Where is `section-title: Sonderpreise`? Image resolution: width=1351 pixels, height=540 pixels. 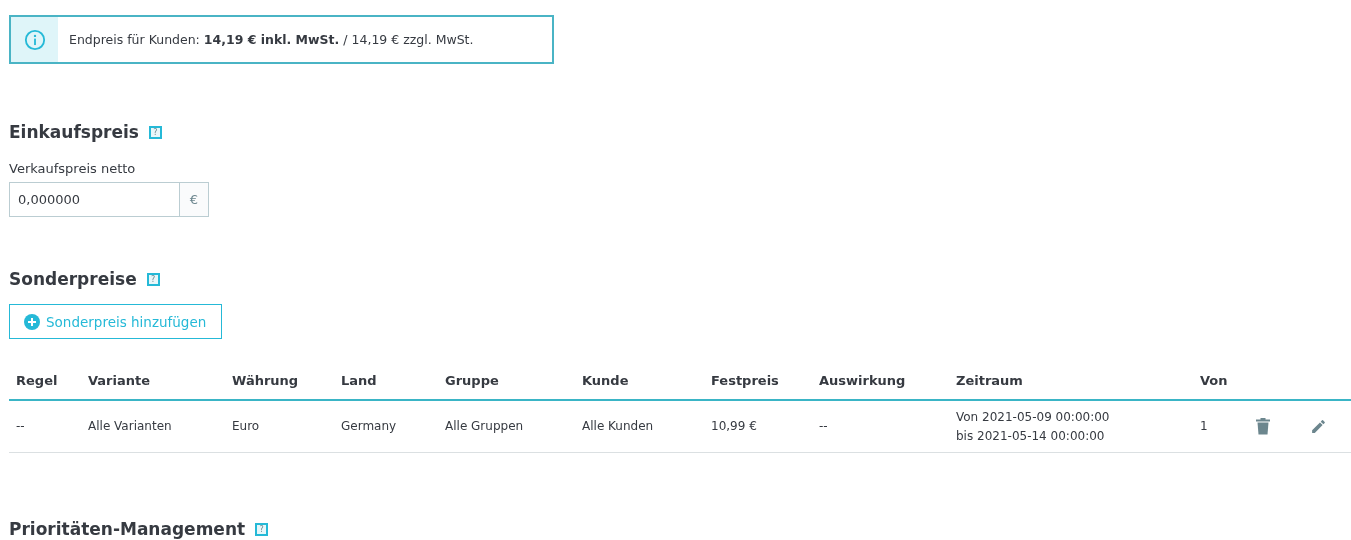 section-title: Sonderpreise is located at coordinates (73, 279).